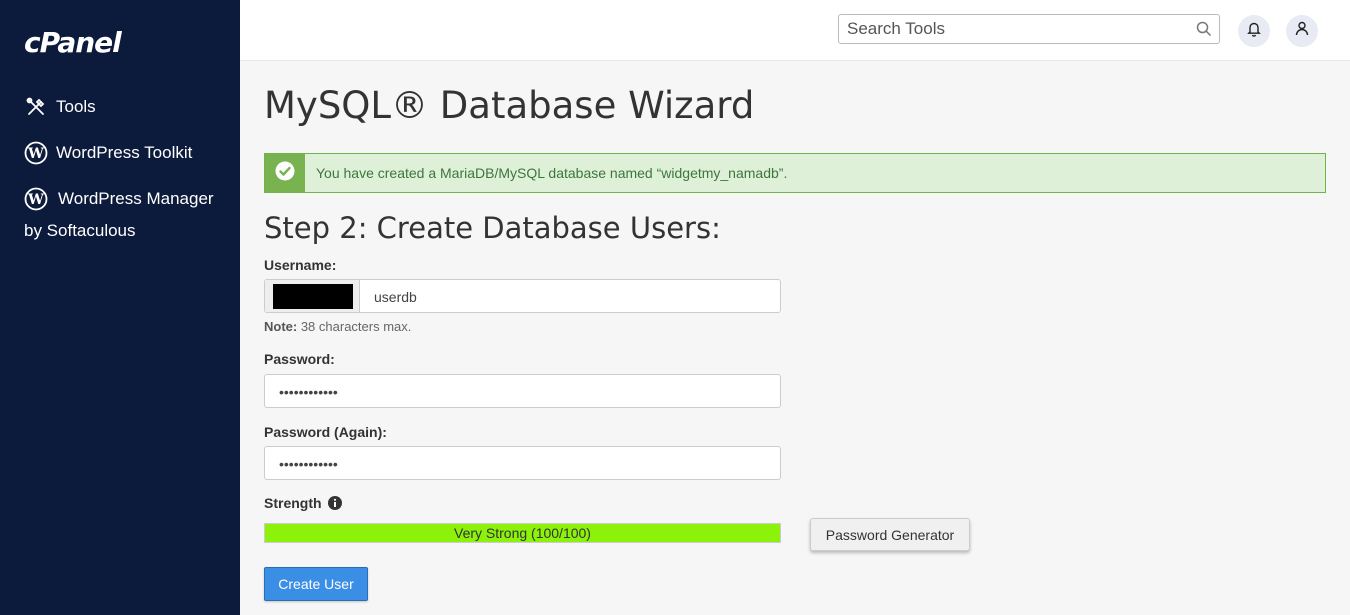 This screenshot has height=615, width=1350. What do you see at coordinates (492, 228) in the screenshot?
I see `step-title: Step 2: Create Database Users:` at bounding box center [492, 228].